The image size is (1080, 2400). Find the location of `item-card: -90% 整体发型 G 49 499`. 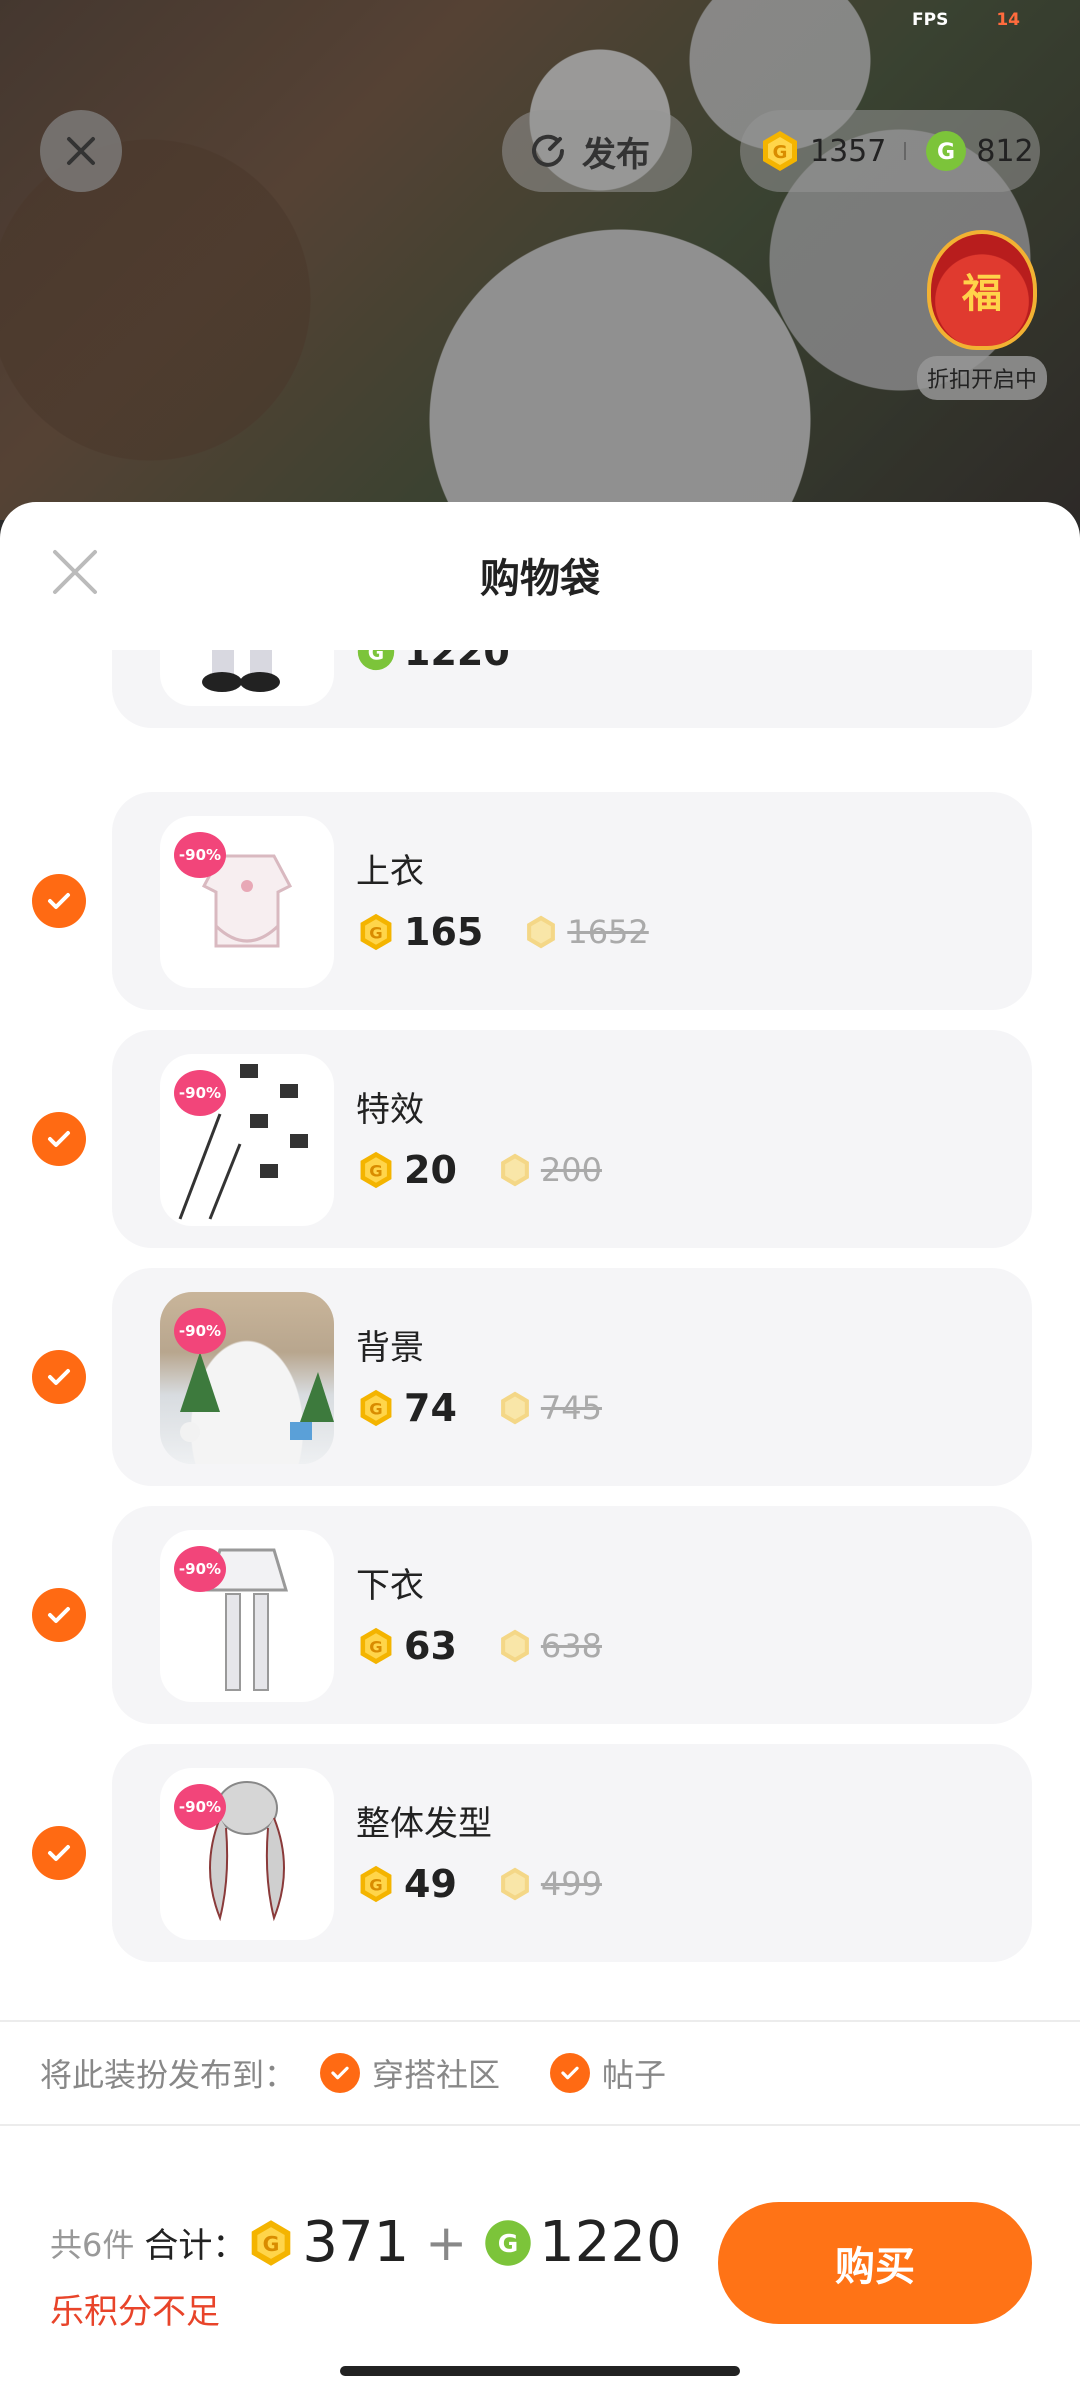

item-card: -90% 整体发型 G 49 499 is located at coordinates (572, 1853).